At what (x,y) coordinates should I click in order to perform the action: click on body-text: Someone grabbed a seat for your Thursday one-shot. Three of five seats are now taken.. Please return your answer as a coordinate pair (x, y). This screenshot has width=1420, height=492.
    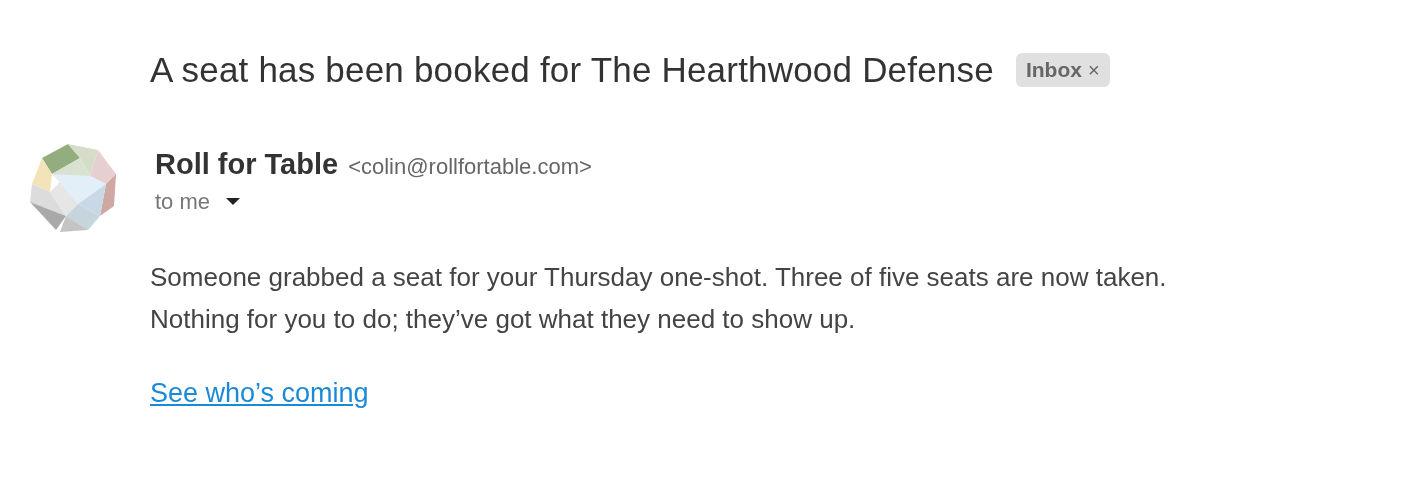
    Looking at the image, I should click on (659, 277).